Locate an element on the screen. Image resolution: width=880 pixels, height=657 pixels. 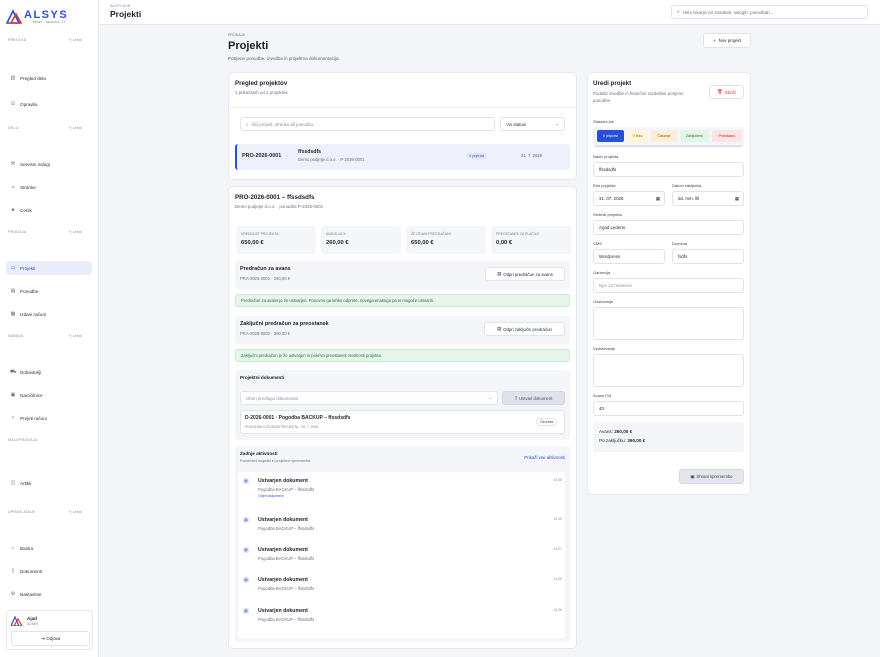
bank-icon: ⌂ is located at coordinates (13, 548).